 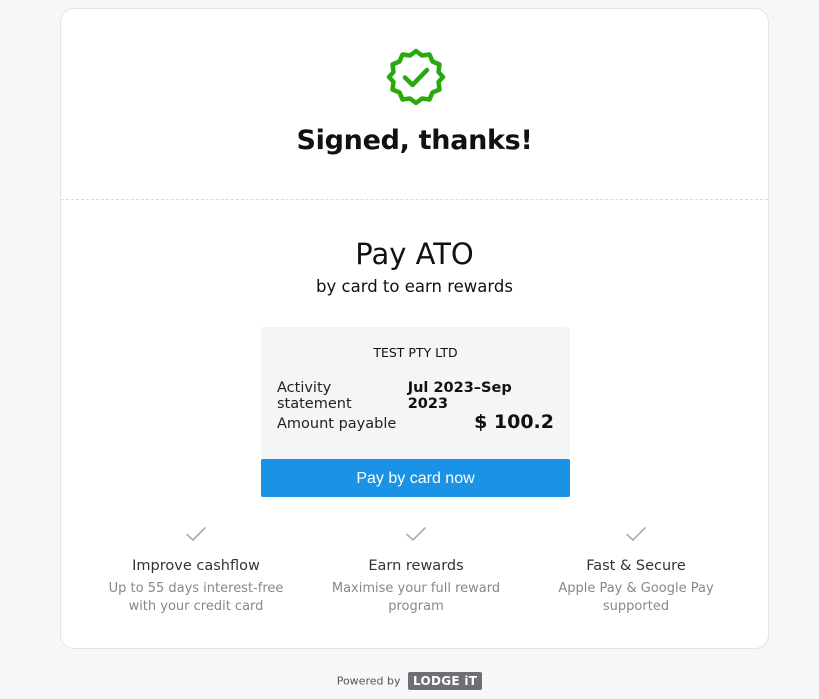 I want to click on amount-payable-label: Amount payable, so click(x=337, y=424).